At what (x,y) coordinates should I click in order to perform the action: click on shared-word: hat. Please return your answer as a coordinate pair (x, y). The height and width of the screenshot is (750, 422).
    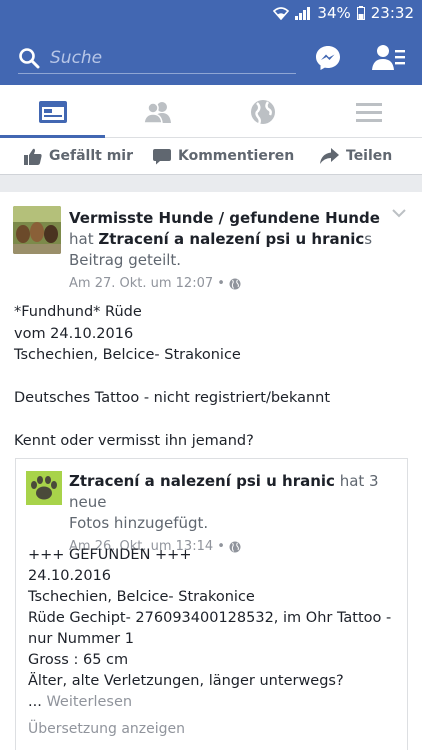
    Looking at the image, I should click on (81, 239).